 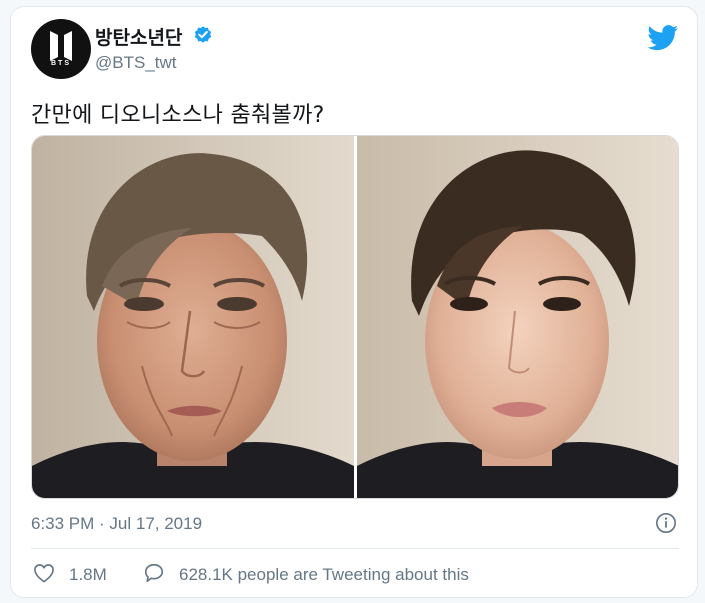 I want to click on twitter-bird-icon, so click(x=663, y=38).